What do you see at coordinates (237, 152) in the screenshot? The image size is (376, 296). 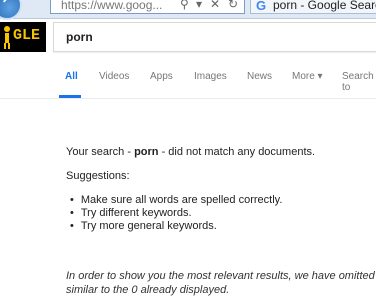 I see `message-suffix: - did not match any documents.` at bounding box center [237, 152].